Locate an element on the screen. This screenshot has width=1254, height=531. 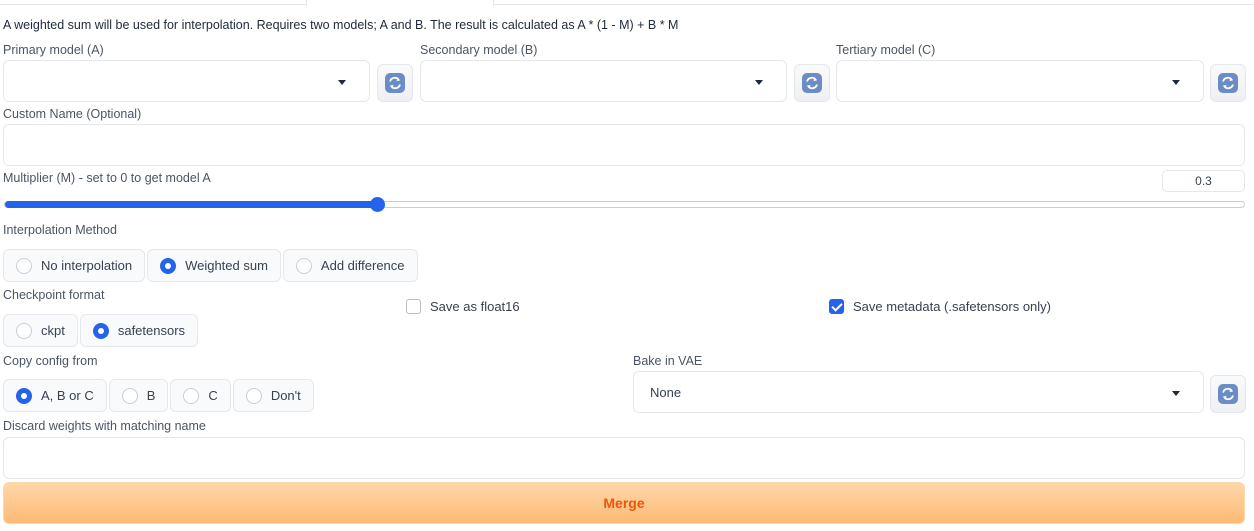
multiplier-slider is located at coordinates (624, 204).